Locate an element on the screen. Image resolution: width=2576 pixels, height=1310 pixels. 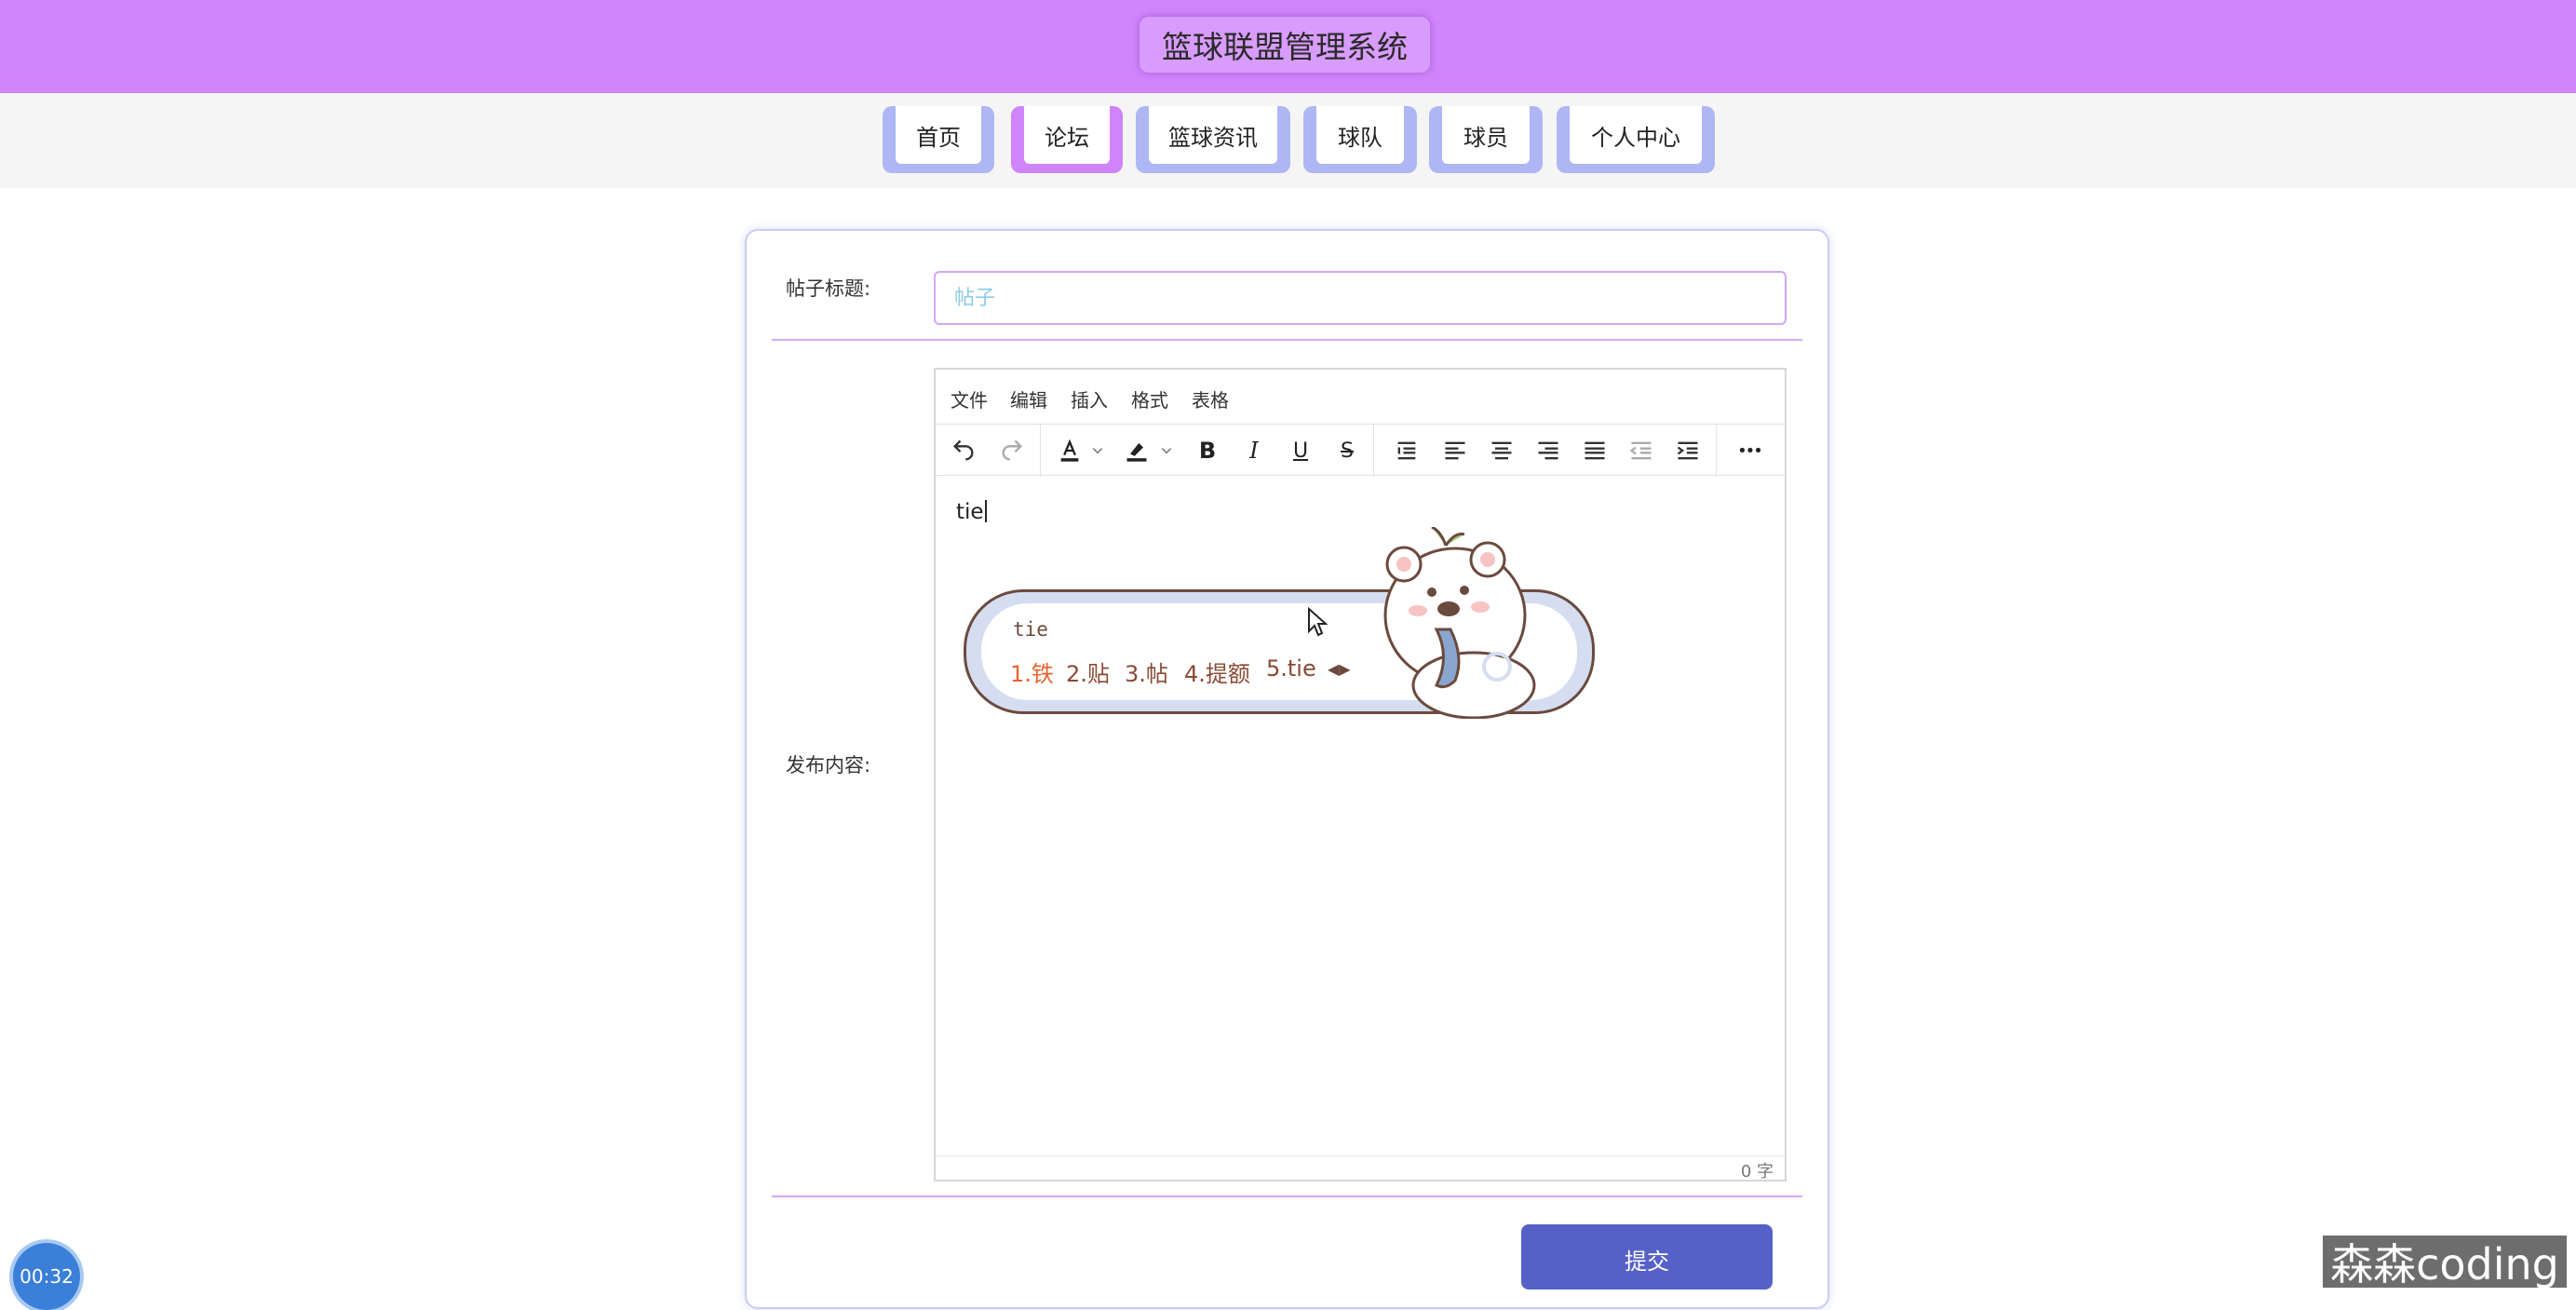
nav-item-home: 首页 is located at coordinates (938, 139).